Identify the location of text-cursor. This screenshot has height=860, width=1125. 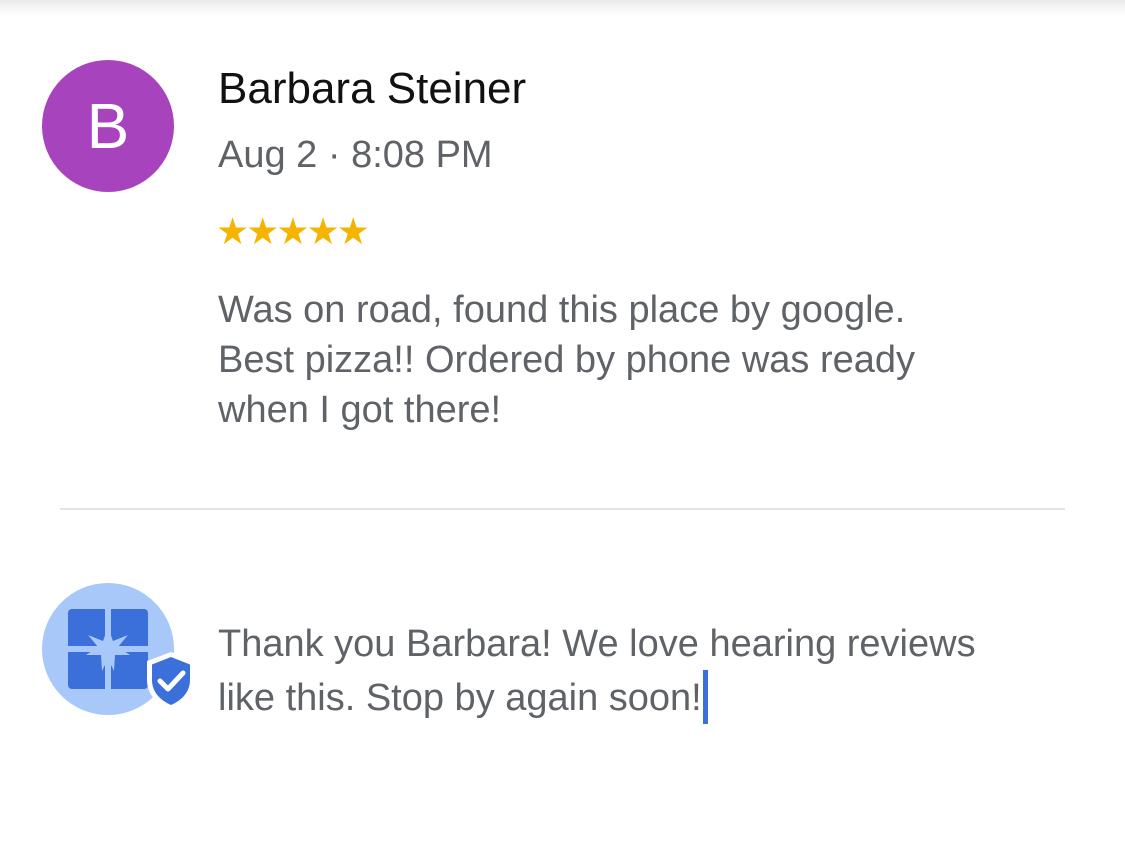
(705, 697).